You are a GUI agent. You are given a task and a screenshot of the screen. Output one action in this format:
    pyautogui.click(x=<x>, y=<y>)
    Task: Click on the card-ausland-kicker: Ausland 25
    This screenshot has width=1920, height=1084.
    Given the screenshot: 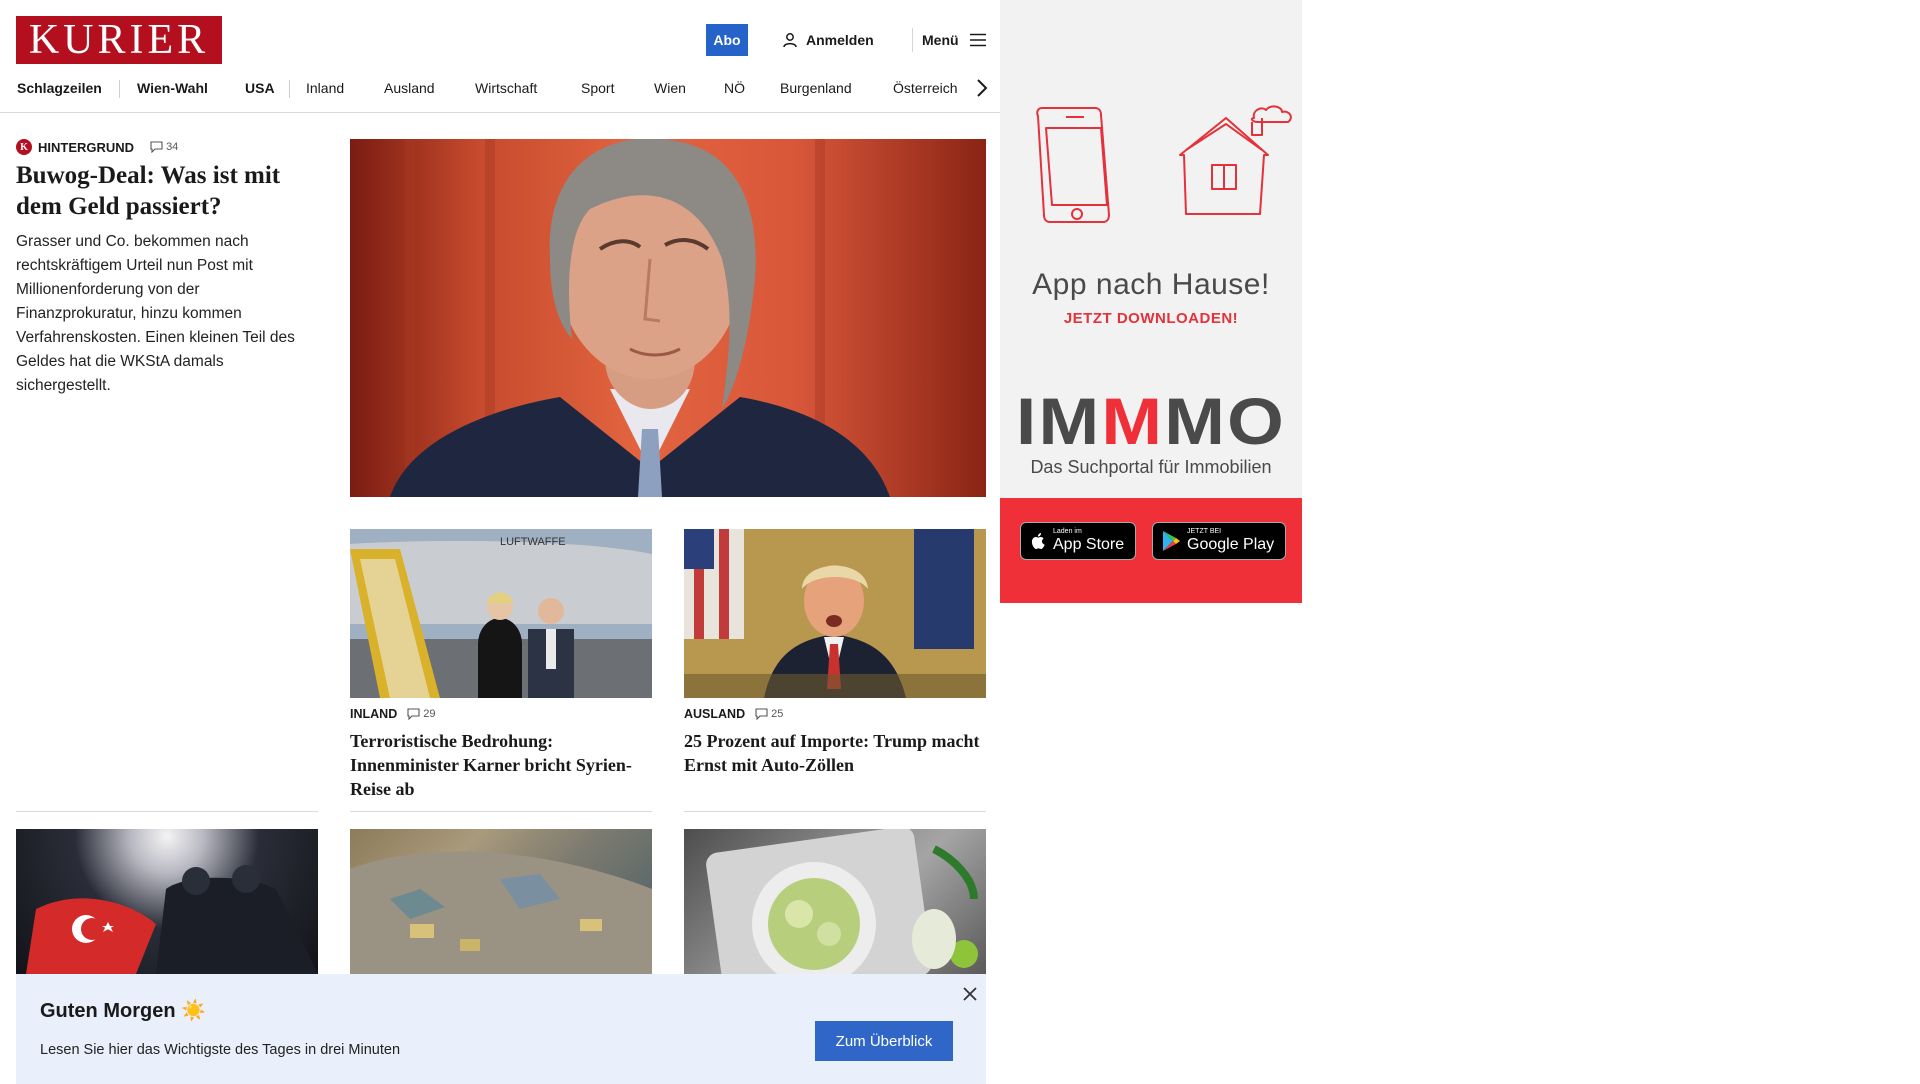 What is the action you would take?
    pyautogui.click(x=733, y=714)
    